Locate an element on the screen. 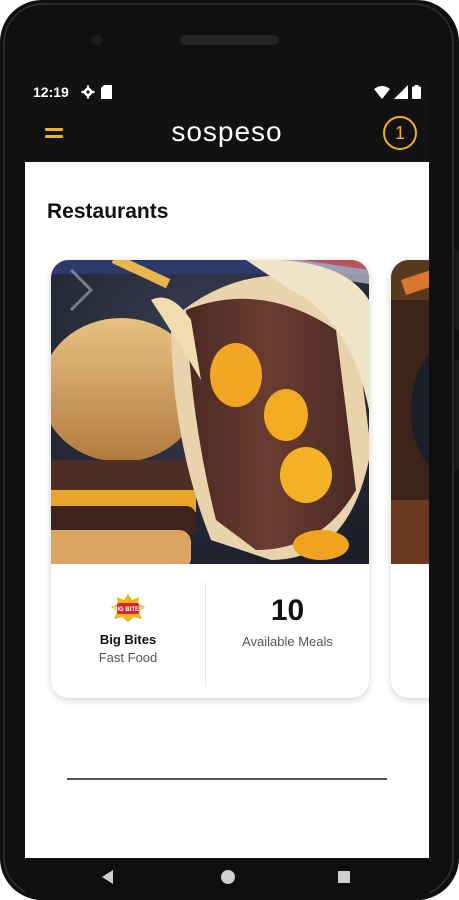  status-icons-right is located at coordinates (397, 92).